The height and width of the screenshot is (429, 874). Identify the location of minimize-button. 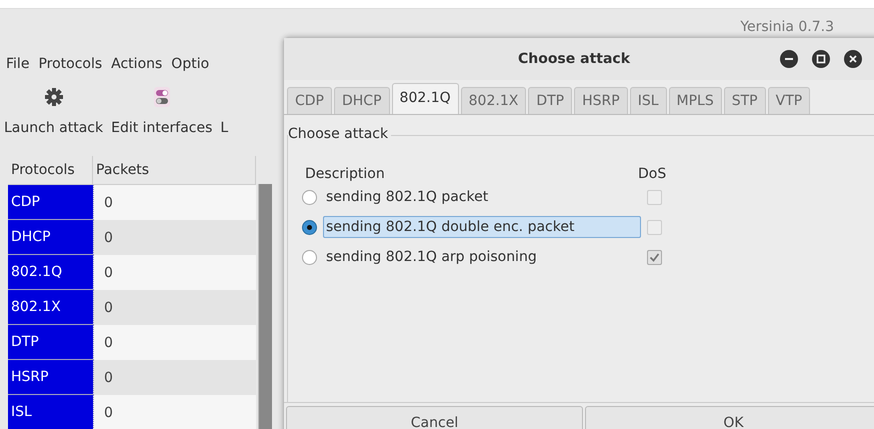
(789, 59).